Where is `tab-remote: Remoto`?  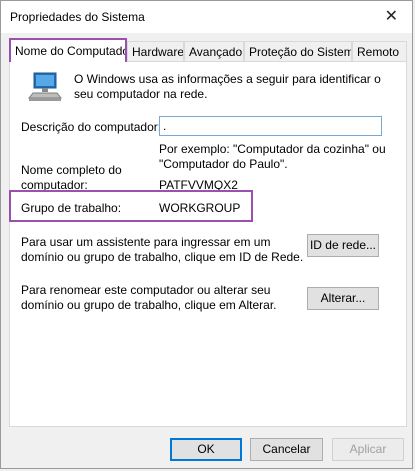
tab-remote: Remoto is located at coordinates (379, 51).